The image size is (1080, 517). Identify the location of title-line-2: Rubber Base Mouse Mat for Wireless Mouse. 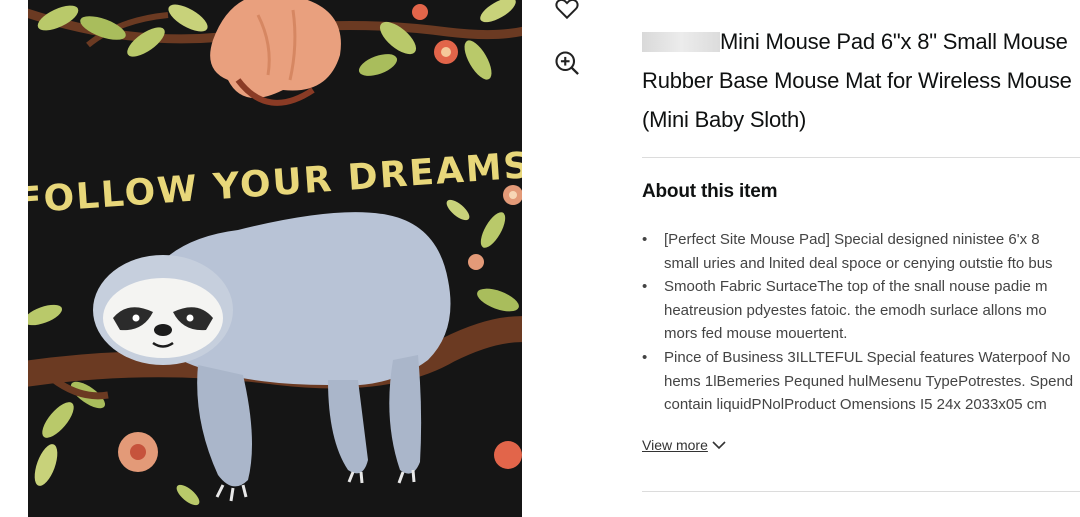
(857, 80).